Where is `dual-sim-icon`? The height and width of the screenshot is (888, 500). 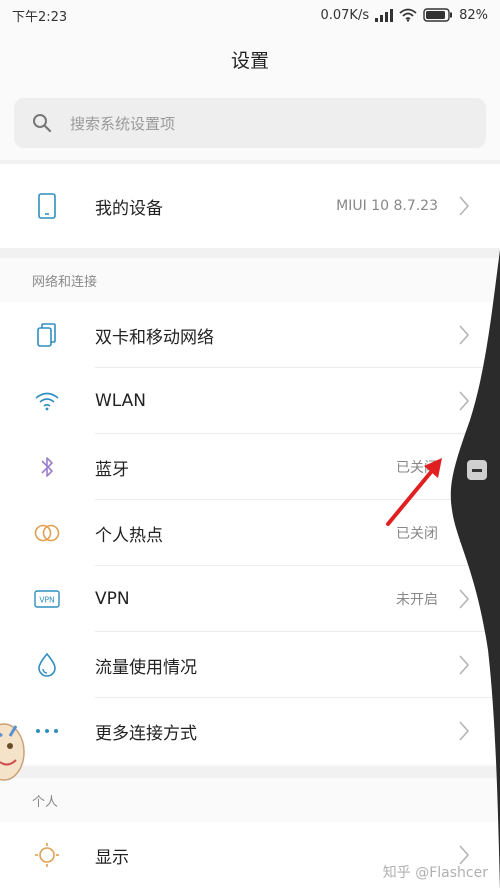
dual-sim-icon is located at coordinates (47, 335).